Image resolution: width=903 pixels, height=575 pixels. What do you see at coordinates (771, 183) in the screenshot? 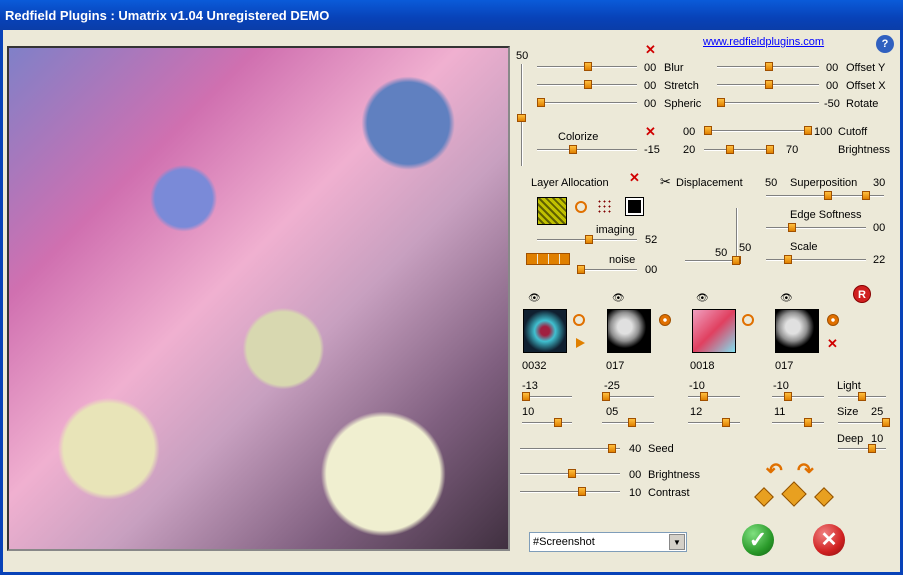
I see `superposition-low-value: 50` at bounding box center [771, 183].